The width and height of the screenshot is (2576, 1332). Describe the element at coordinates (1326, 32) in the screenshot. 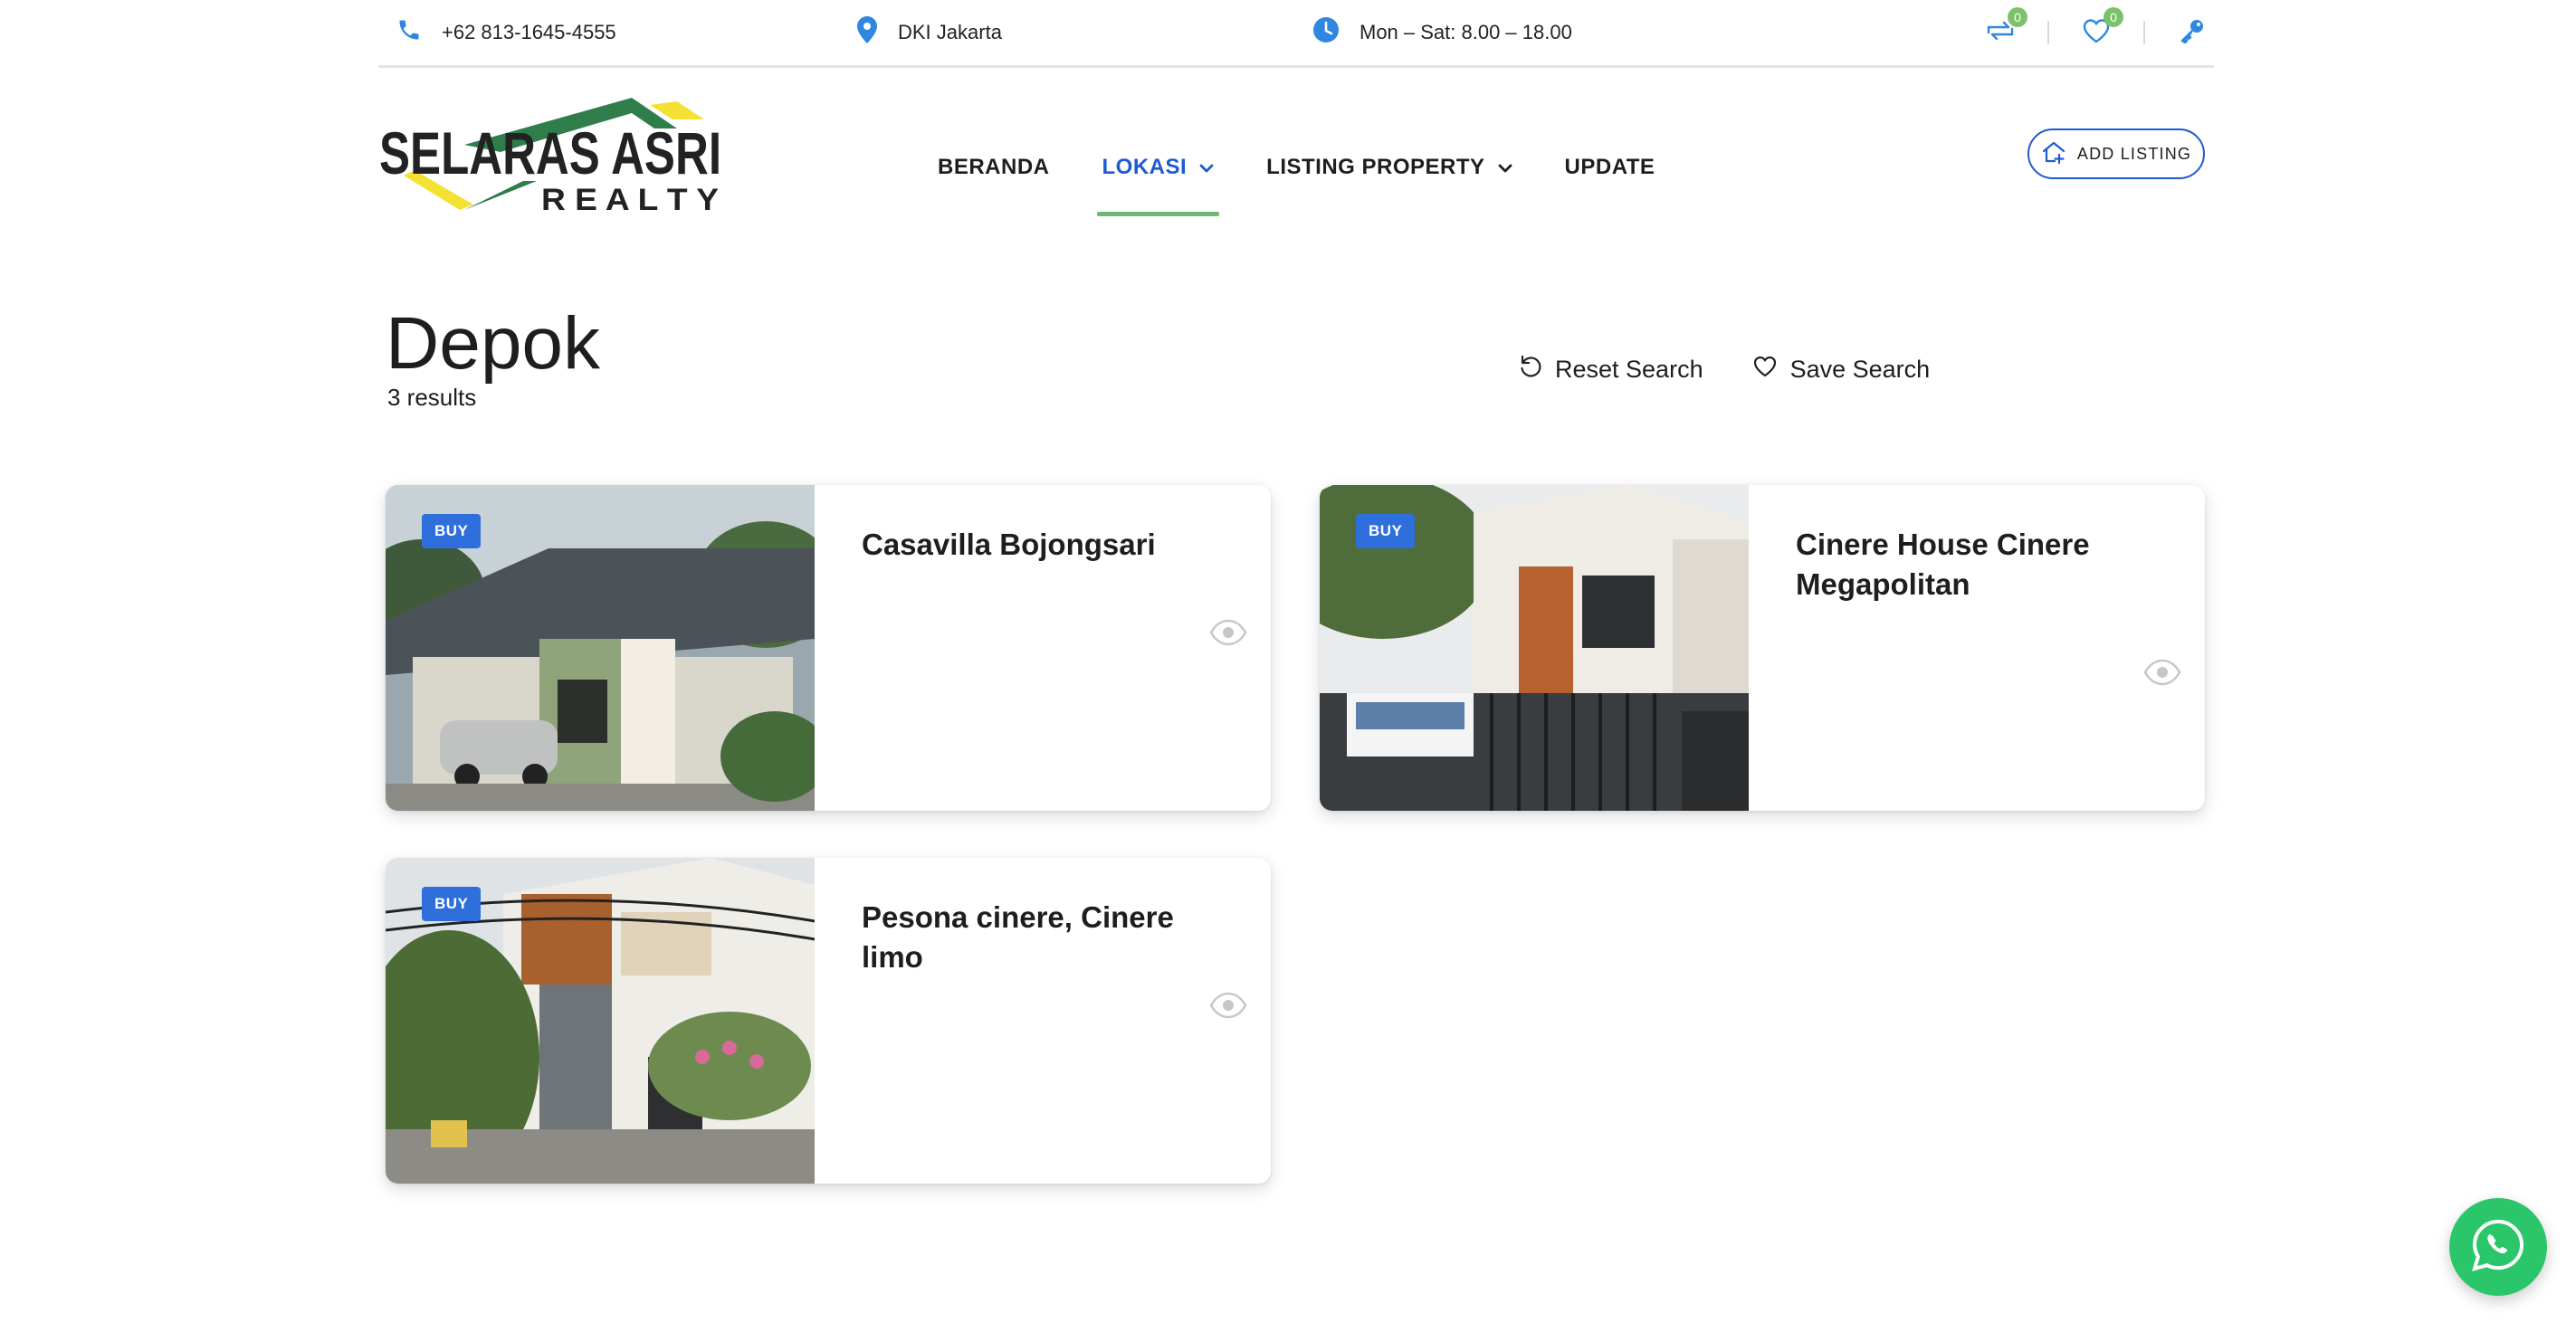

I see `clock-icon` at that location.